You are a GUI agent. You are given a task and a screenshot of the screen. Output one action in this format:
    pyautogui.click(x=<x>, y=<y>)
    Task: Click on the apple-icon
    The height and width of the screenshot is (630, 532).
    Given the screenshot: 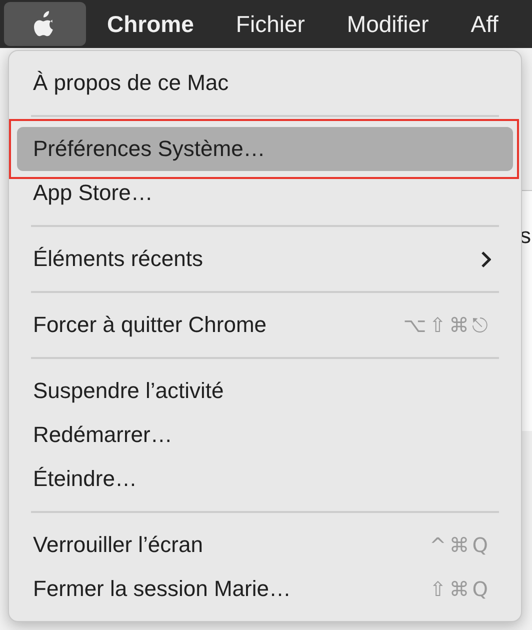 What is the action you would take?
    pyautogui.click(x=45, y=24)
    